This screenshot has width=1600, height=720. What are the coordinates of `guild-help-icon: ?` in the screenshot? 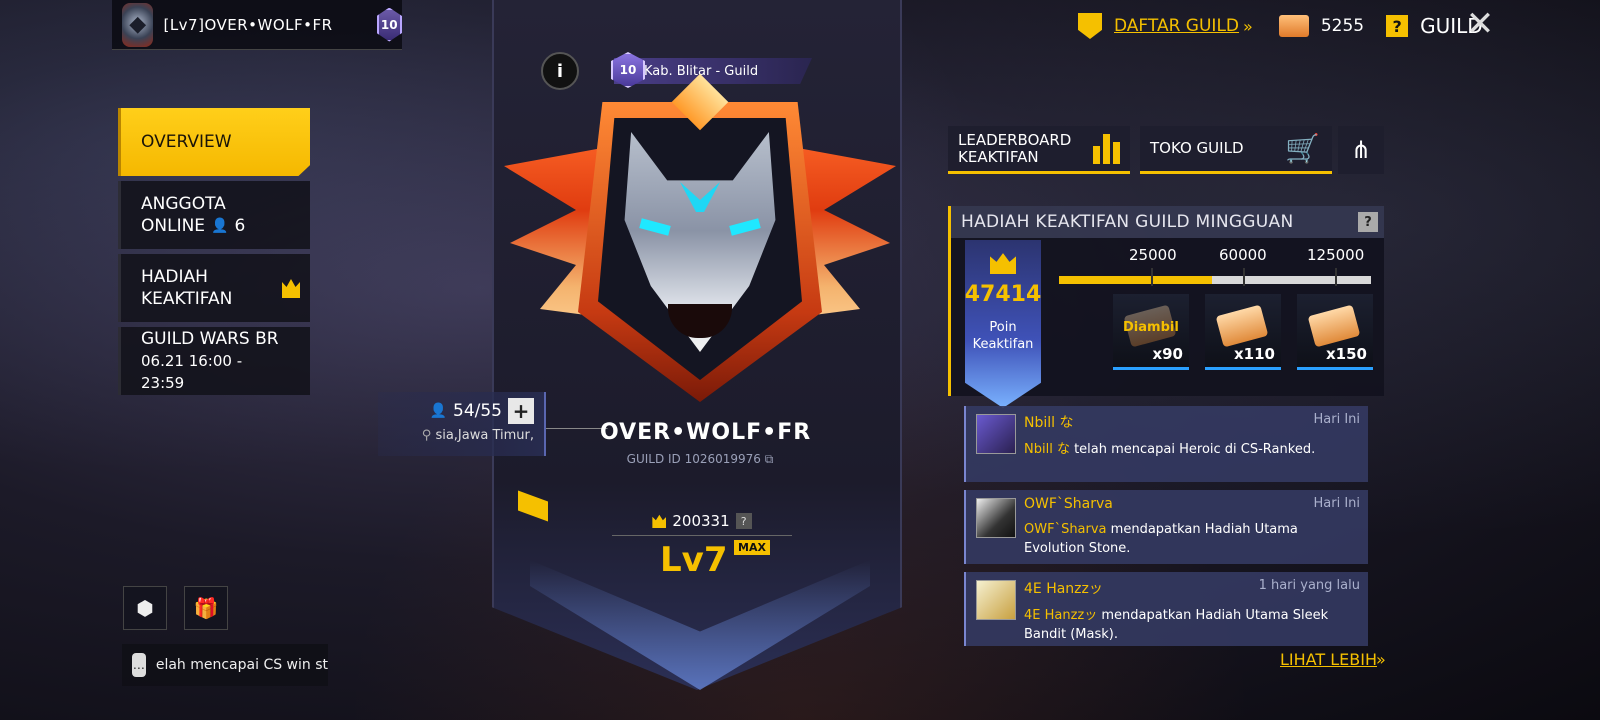 It's located at (1397, 26).